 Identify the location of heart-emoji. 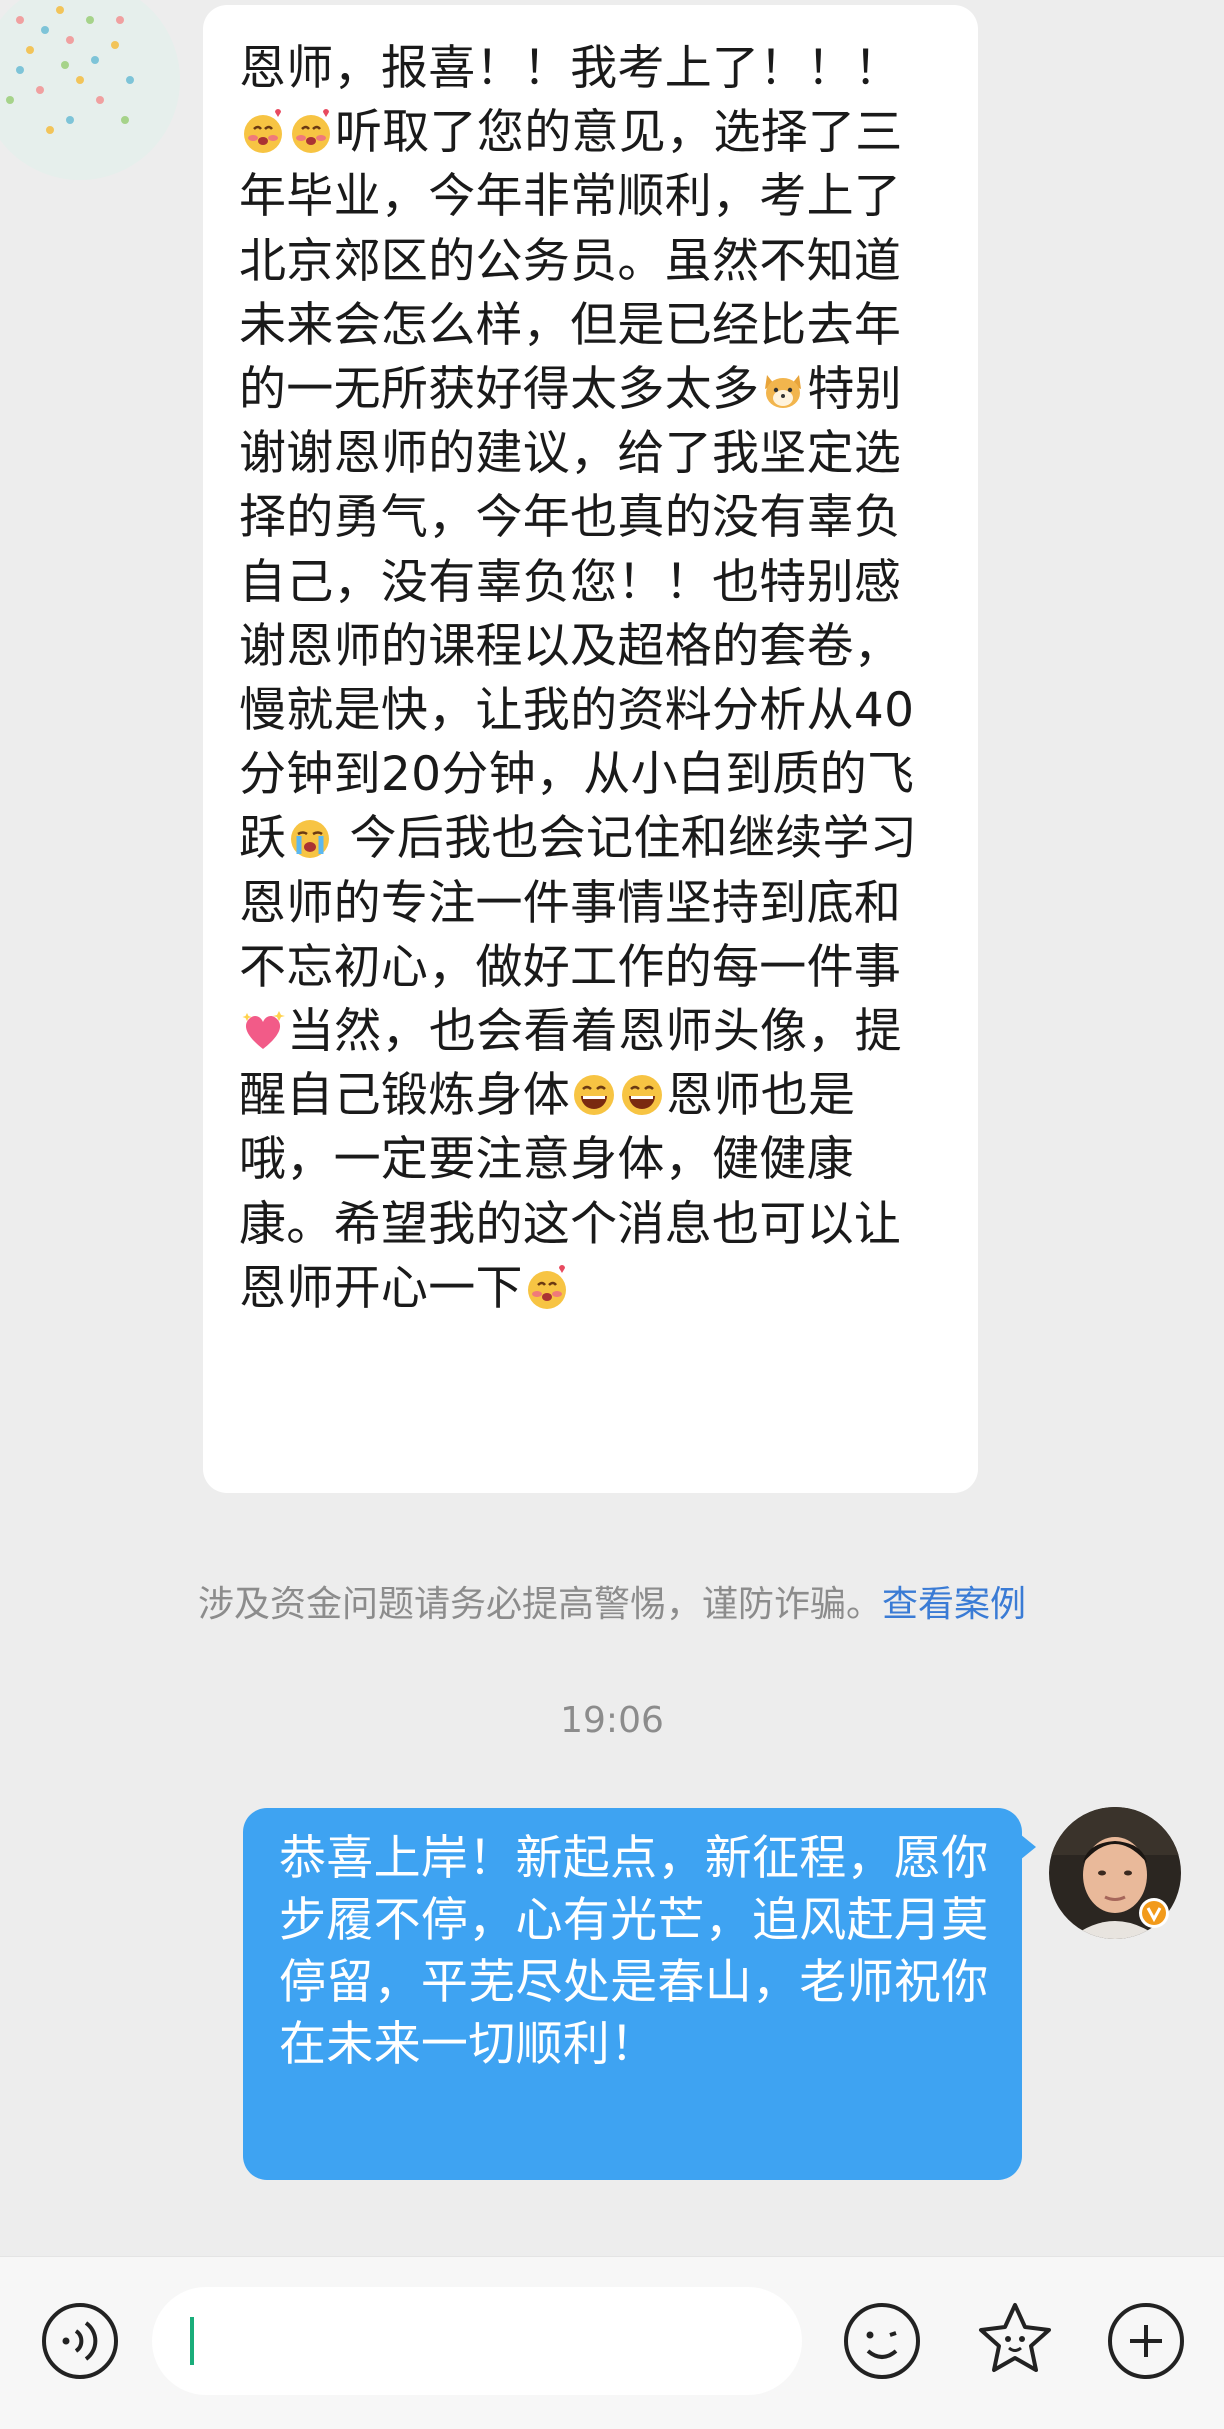
(263, 1030).